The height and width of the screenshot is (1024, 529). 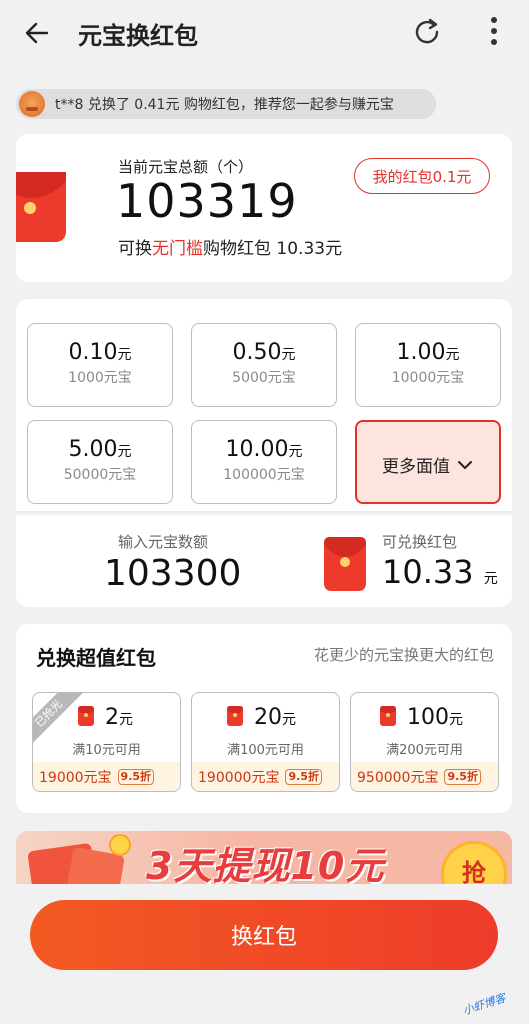 What do you see at coordinates (420, 542) in the screenshot?
I see `exchangeable-label: 可兑换红包` at bounding box center [420, 542].